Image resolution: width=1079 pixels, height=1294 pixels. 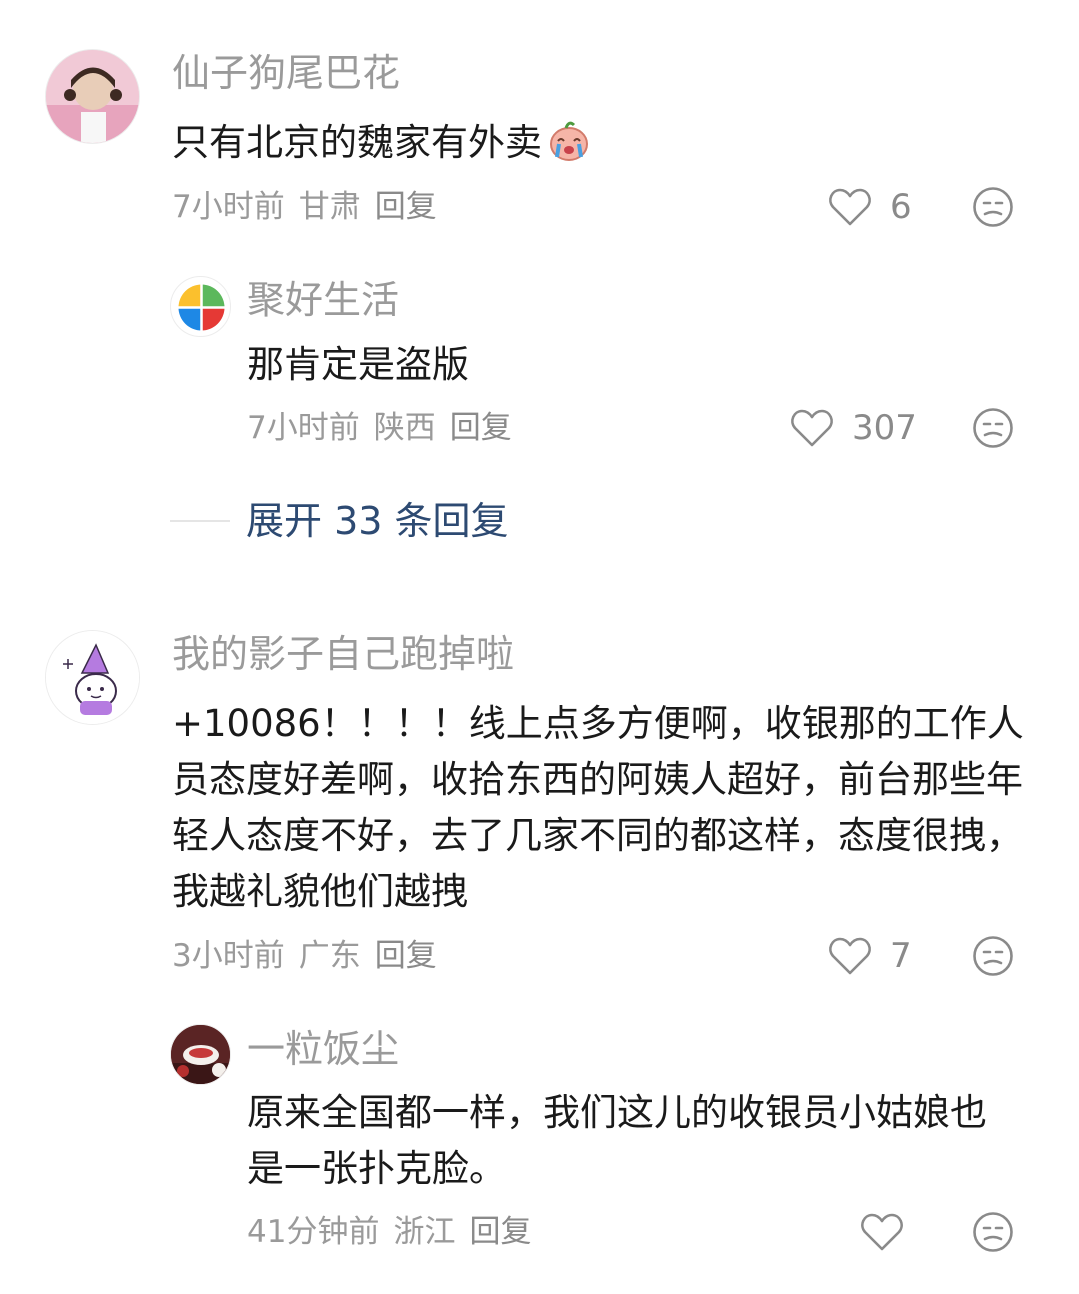 What do you see at coordinates (617, 1140) in the screenshot?
I see `reply-text: 原来全国都一样，我们这儿的收银员小姑娘也是一张扑克脸。` at bounding box center [617, 1140].